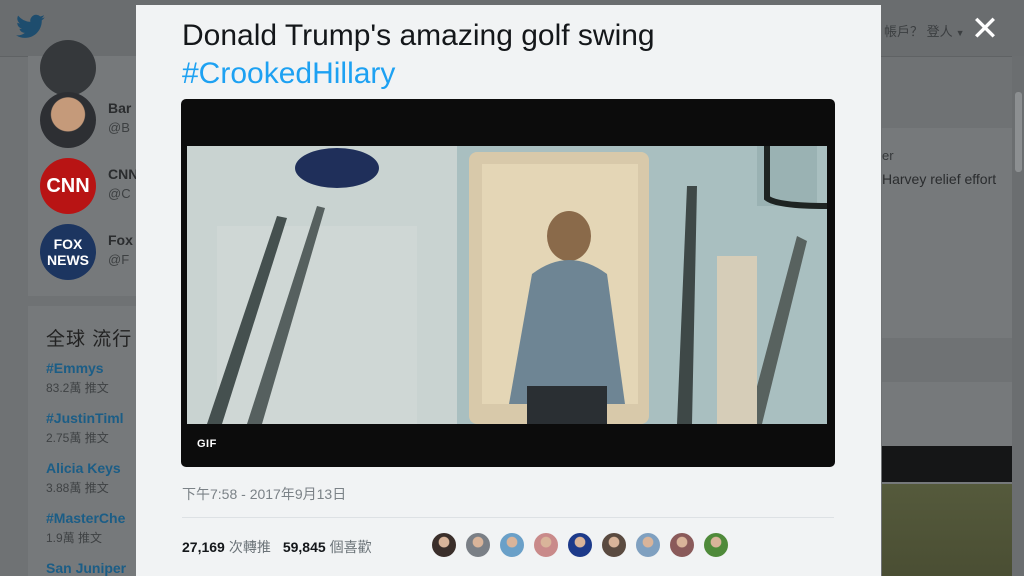 The image size is (1024, 576). I want to click on trend-count: 3.88萬 推文, so click(77, 488).